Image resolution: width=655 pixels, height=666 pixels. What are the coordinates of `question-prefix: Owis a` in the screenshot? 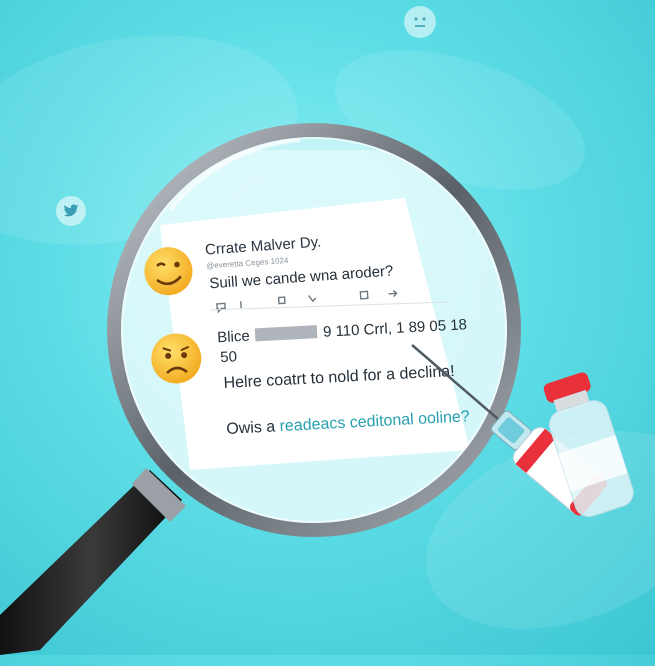 It's located at (253, 428).